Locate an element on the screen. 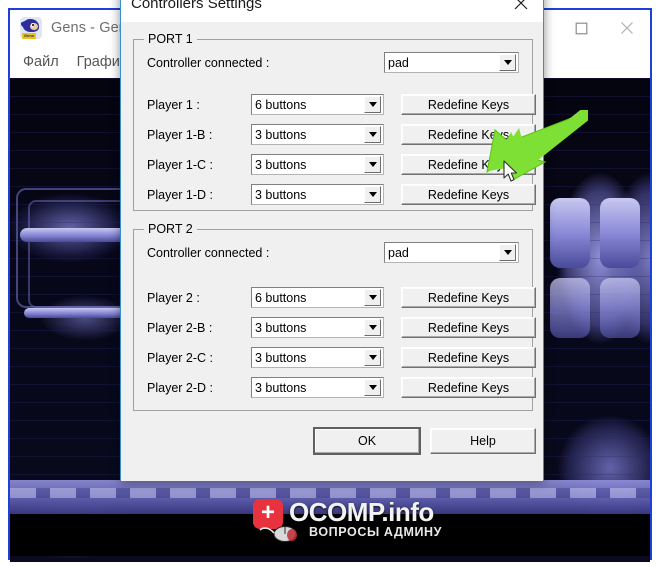  player-2-c-buttons-value: 3 buttons is located at coordinates (281, 357).